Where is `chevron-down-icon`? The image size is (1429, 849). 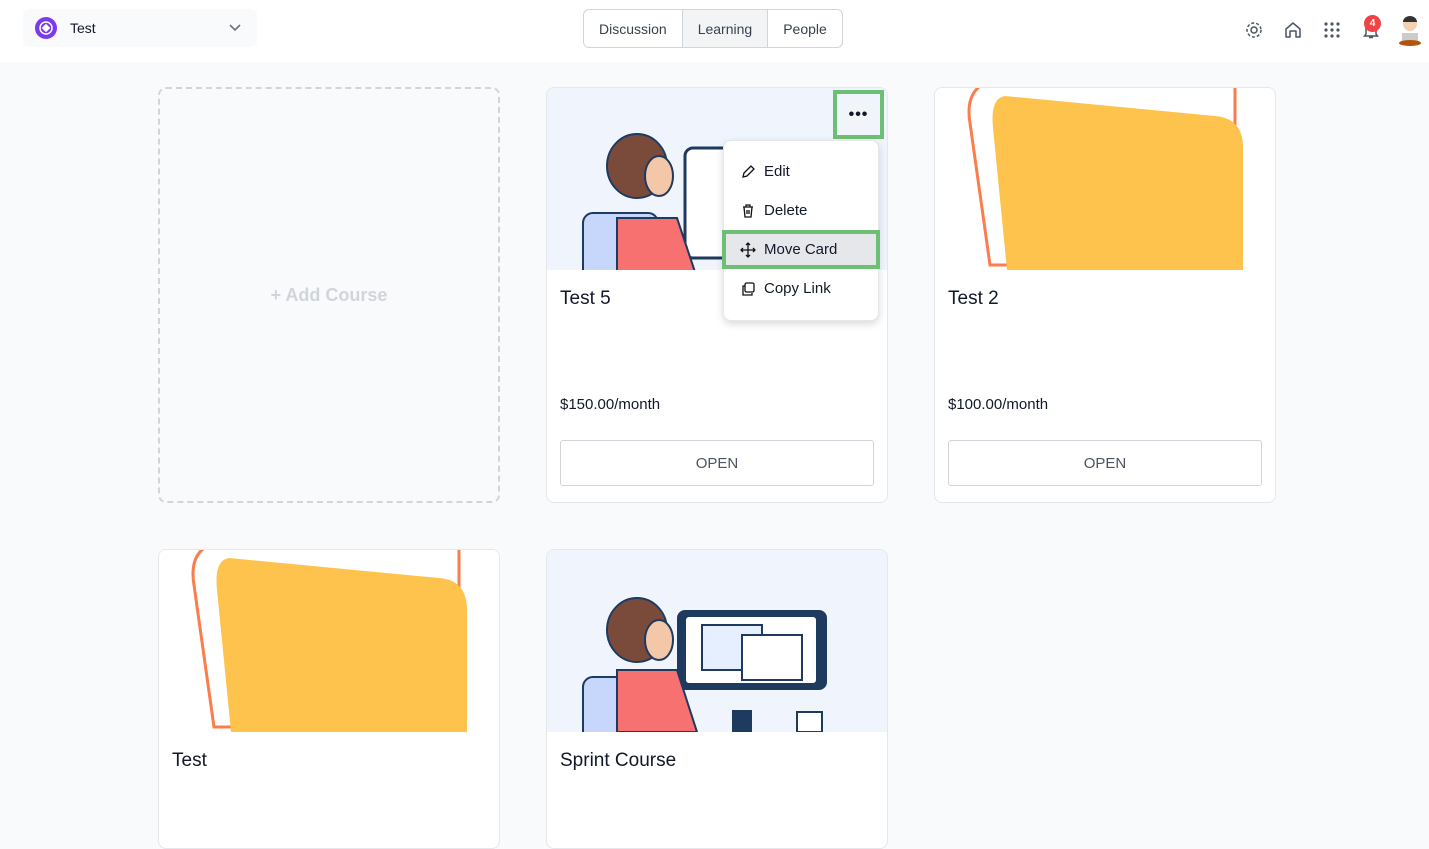 chevron-down-icon is located at coordinates (235, 28).